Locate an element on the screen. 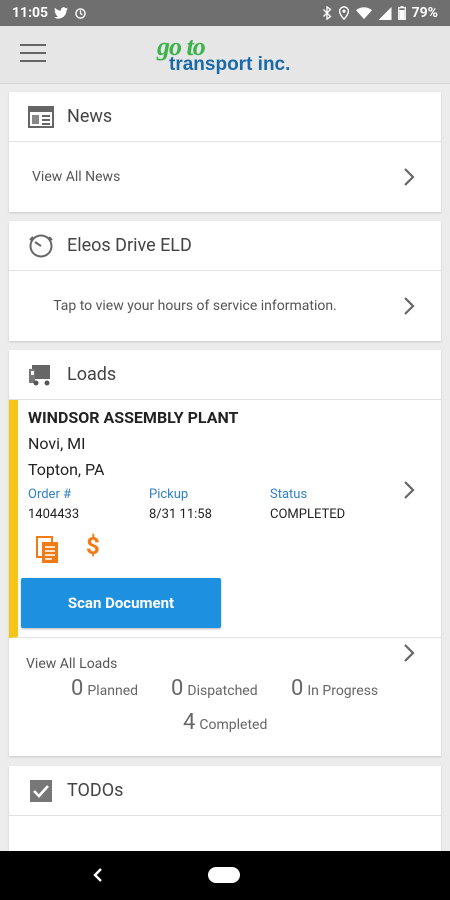 Image resolution: width=450 pixels, height=900 pixels. dispatched-count: 0 is located at coordinates (177, 688).